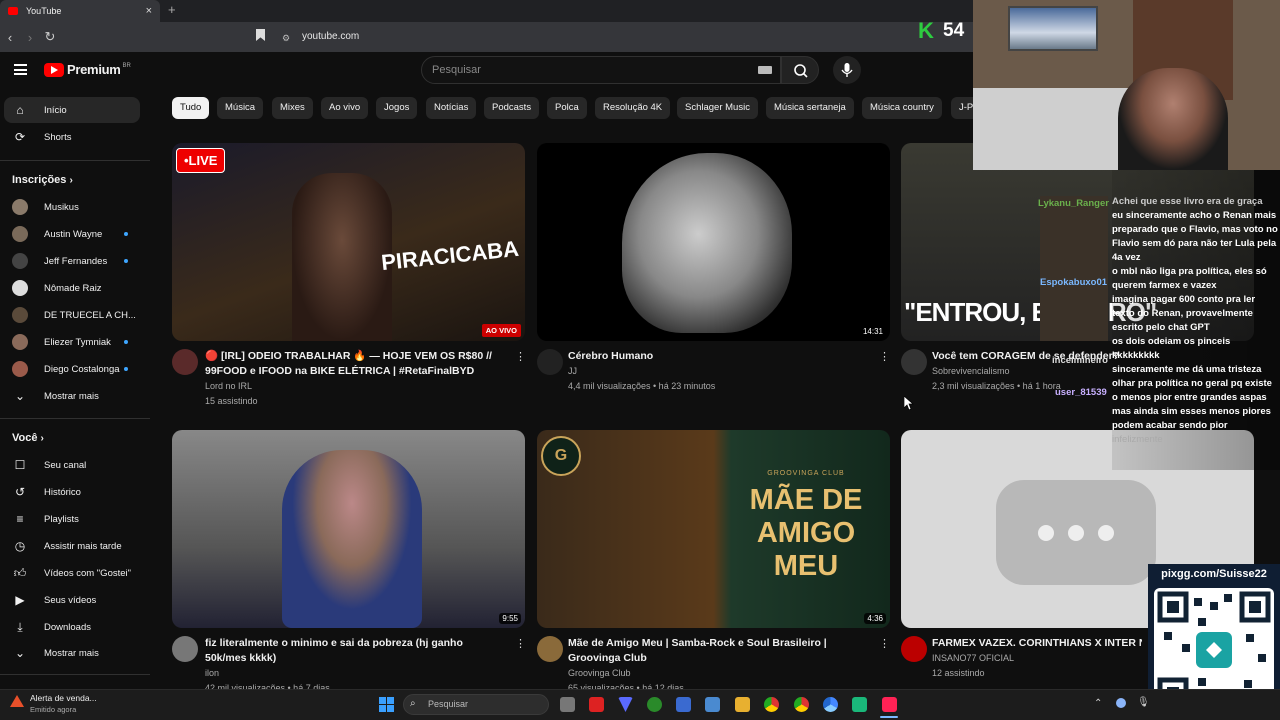 This screenshot has height=720, width=1280. What do you see at coordinates (240, 108) in the screenshot?
I see `chip-musica: Música` at bounding box center [240, 108].